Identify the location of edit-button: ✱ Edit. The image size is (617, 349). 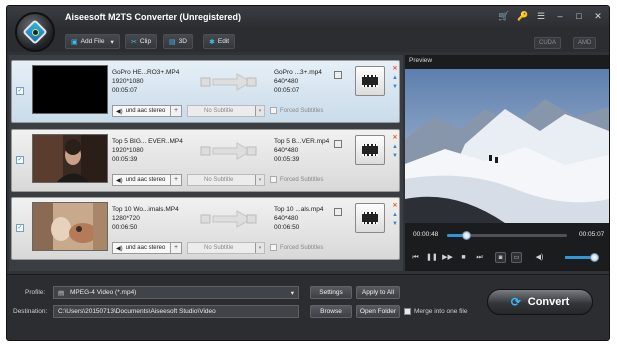
(219, 41).